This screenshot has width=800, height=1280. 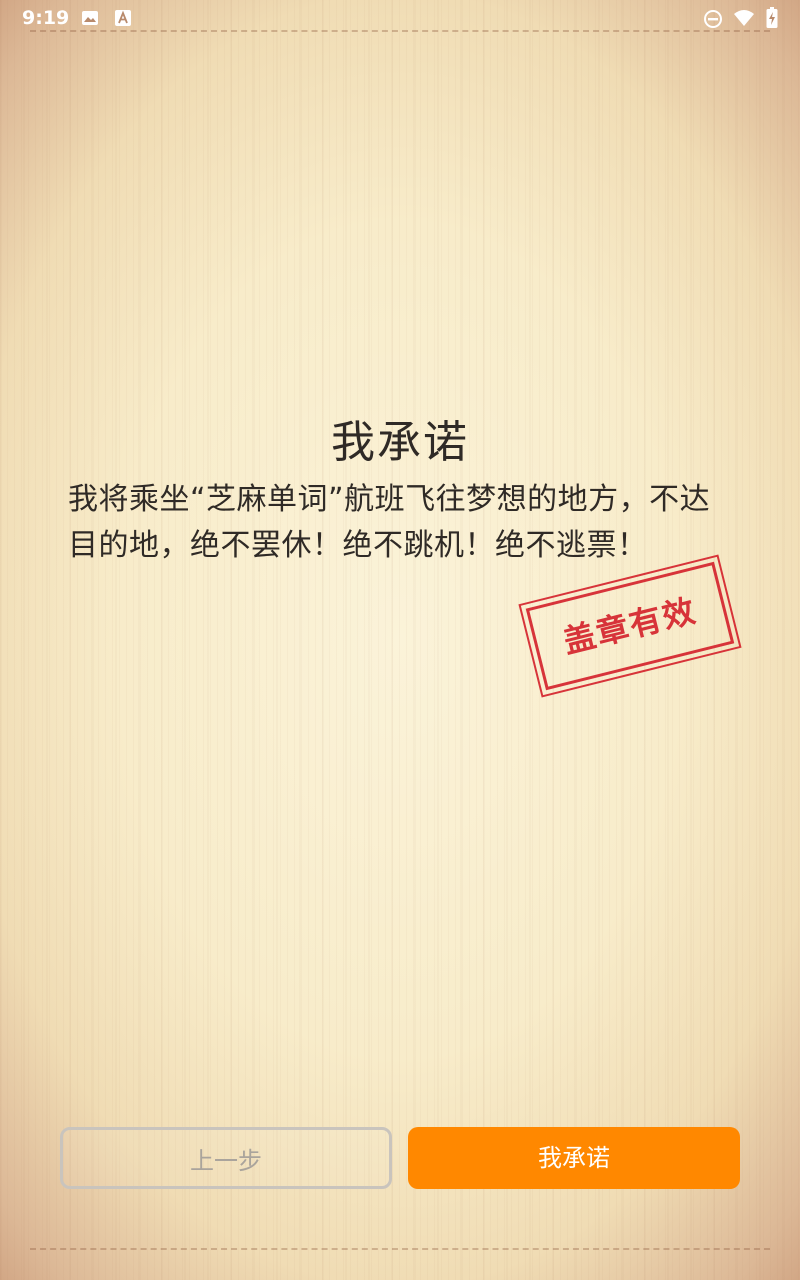 I want to click on status-time: 9:19, so click(x=46, y=18).